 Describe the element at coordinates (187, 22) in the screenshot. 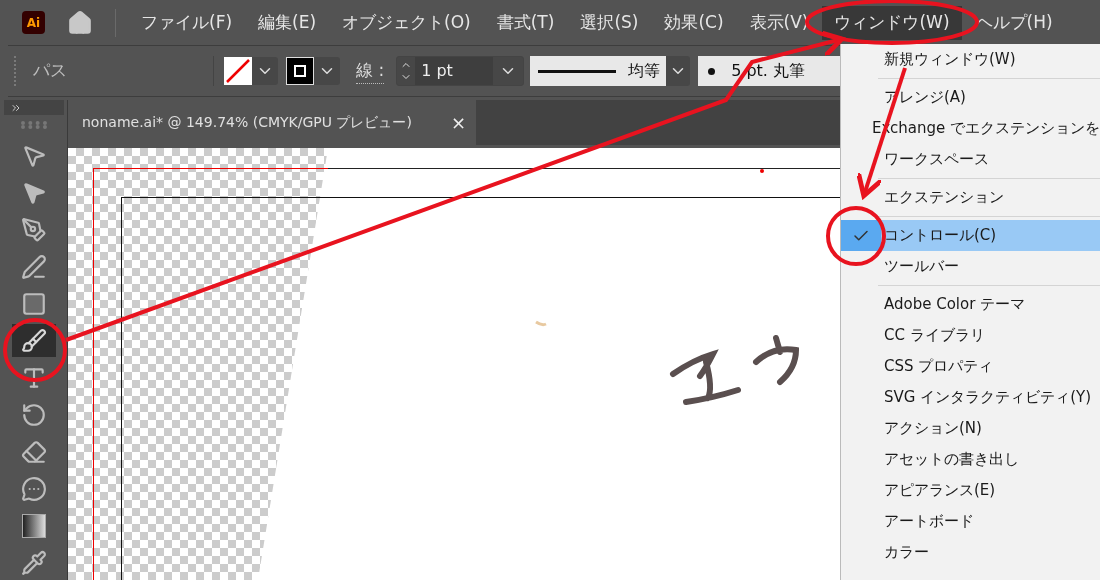

I see `menu-item: ファイル(F)` at that location.